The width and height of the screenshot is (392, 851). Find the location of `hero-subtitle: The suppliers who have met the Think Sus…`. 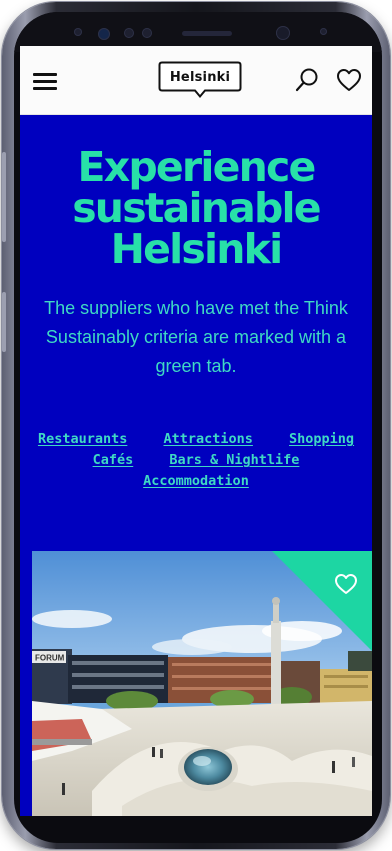

hero-subtitle: The suppliers who have met the Think Sus… is located at coordinates (196, 337).